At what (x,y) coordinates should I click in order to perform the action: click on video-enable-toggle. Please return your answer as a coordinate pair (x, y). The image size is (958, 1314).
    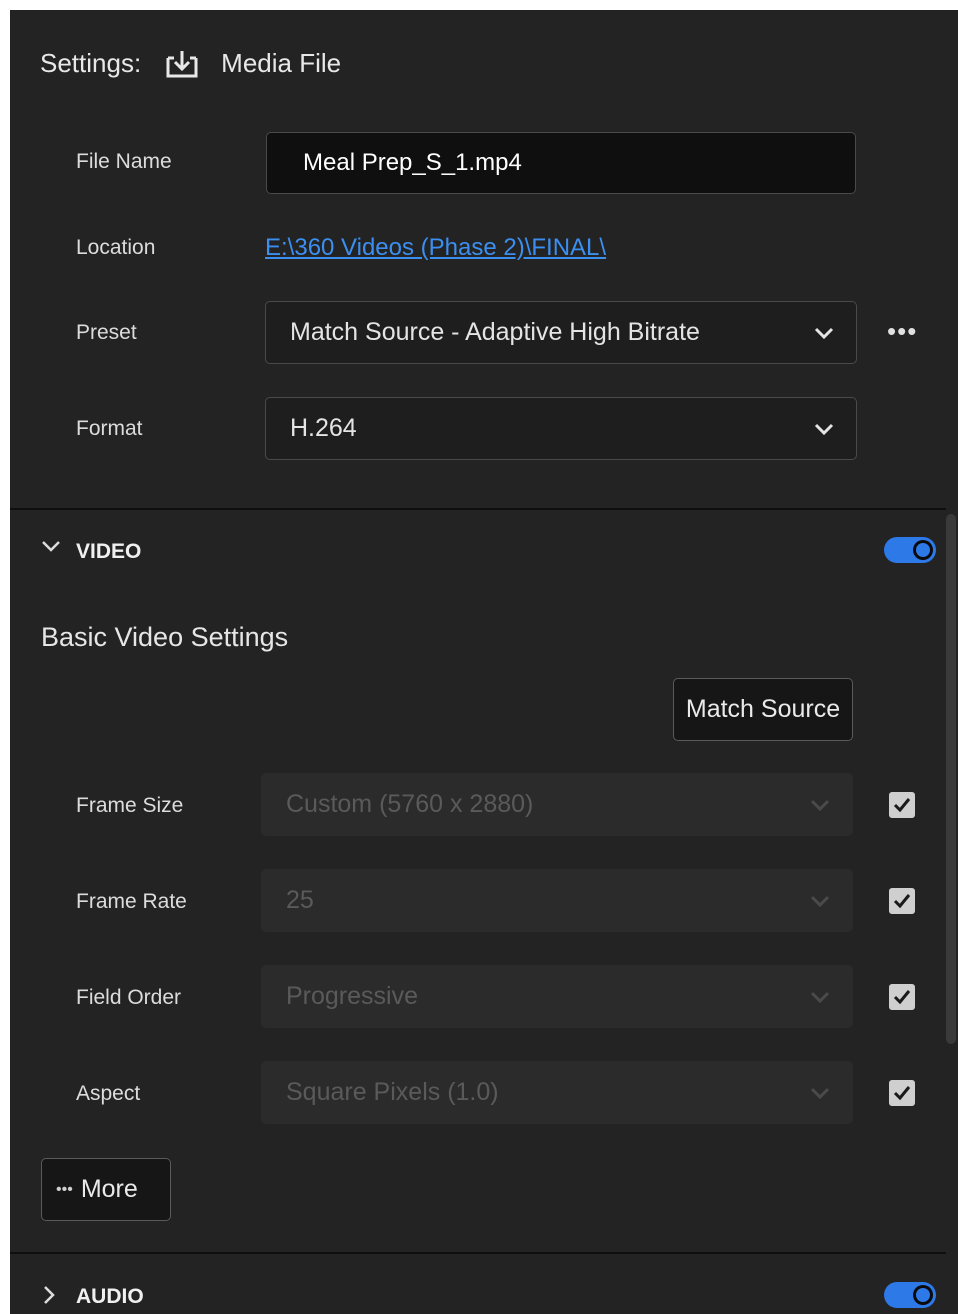
    Looking at the image, I should click on (910, 550).